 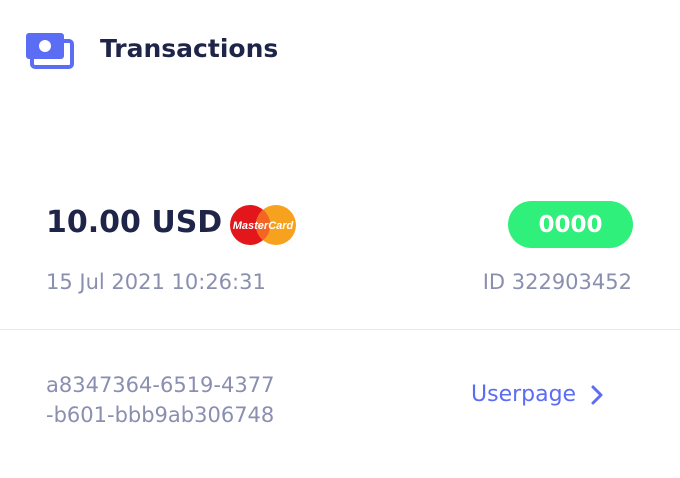 What do you see at coordinates (570, 224) in the screenshot?
I see `status-badge: 0000` at bounding box center [570, 224].